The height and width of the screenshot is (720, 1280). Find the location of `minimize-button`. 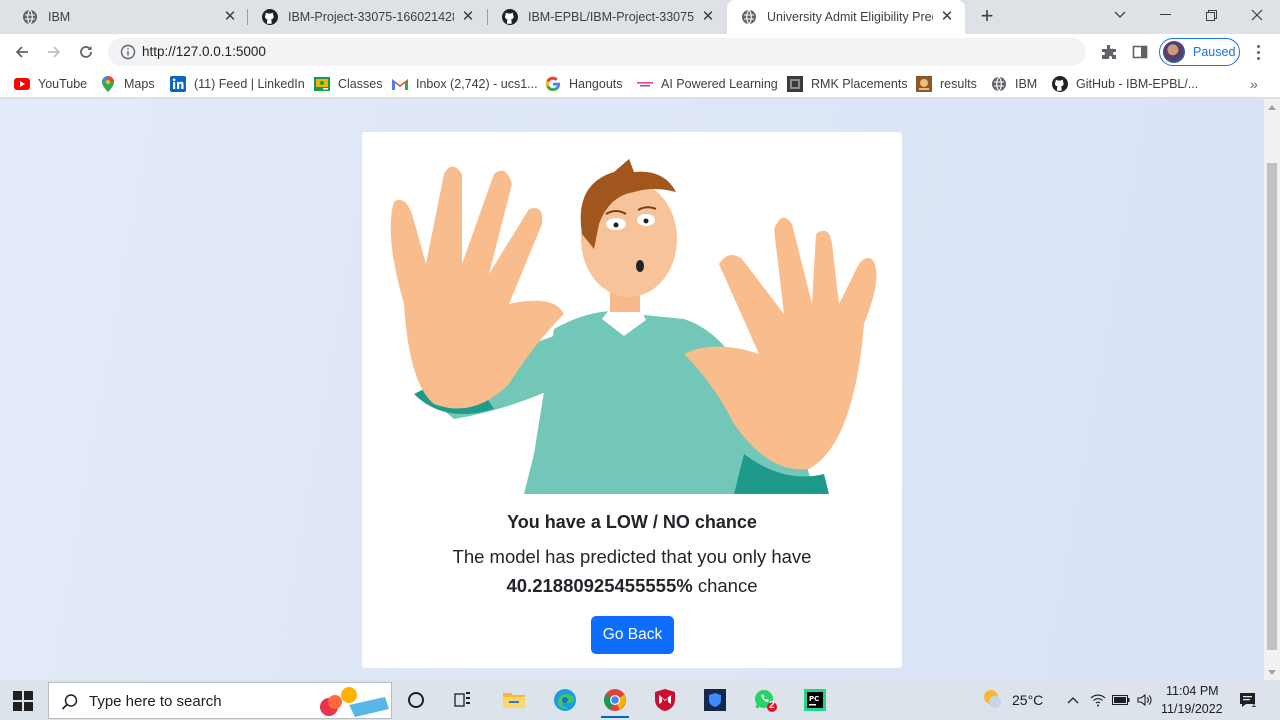

minimize-button is located at coordinates (1165, 15).